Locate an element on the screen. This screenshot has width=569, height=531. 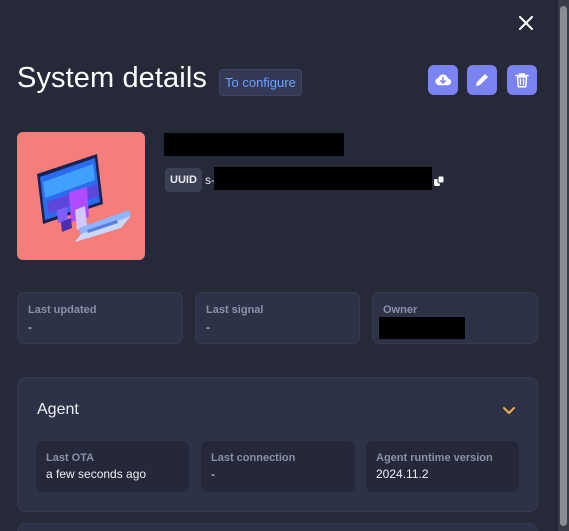
pencil-icon is located at coordinates (482, 80).